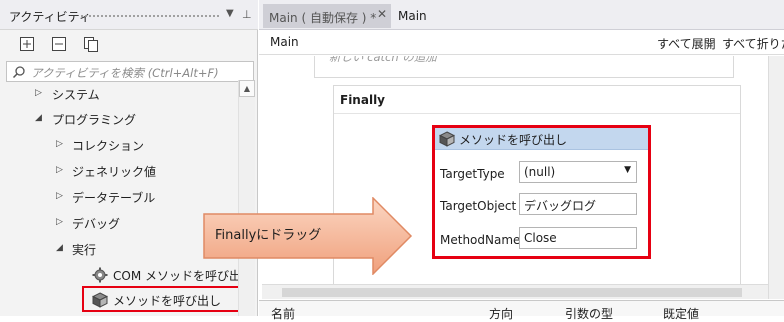 This screenshot has width=784, height=322. What do you see at coordinates (91, 44) in the screenshot?
I see `copy-icon` at bounding box center [91, 44].